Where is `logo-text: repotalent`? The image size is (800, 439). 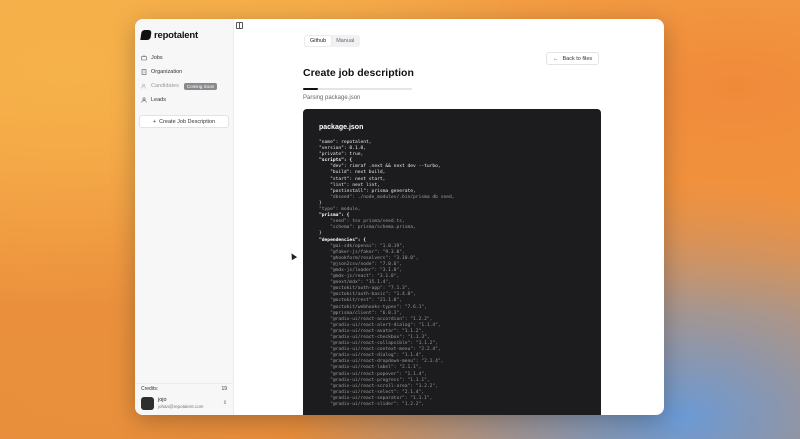
logo-text: repotalent is located at coordinates (176, 35).